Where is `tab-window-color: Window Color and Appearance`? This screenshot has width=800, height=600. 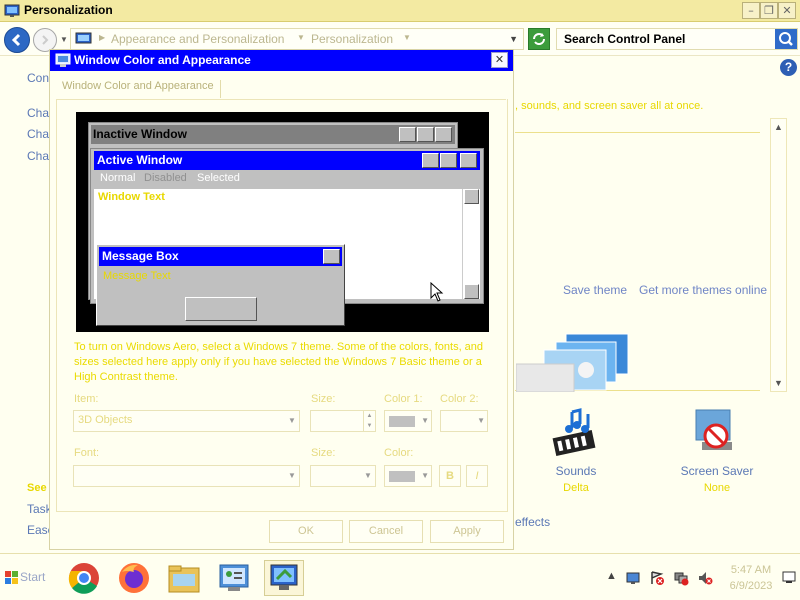
tab-window-color: Window Color and Appearance is located at coordinates (141, 89).